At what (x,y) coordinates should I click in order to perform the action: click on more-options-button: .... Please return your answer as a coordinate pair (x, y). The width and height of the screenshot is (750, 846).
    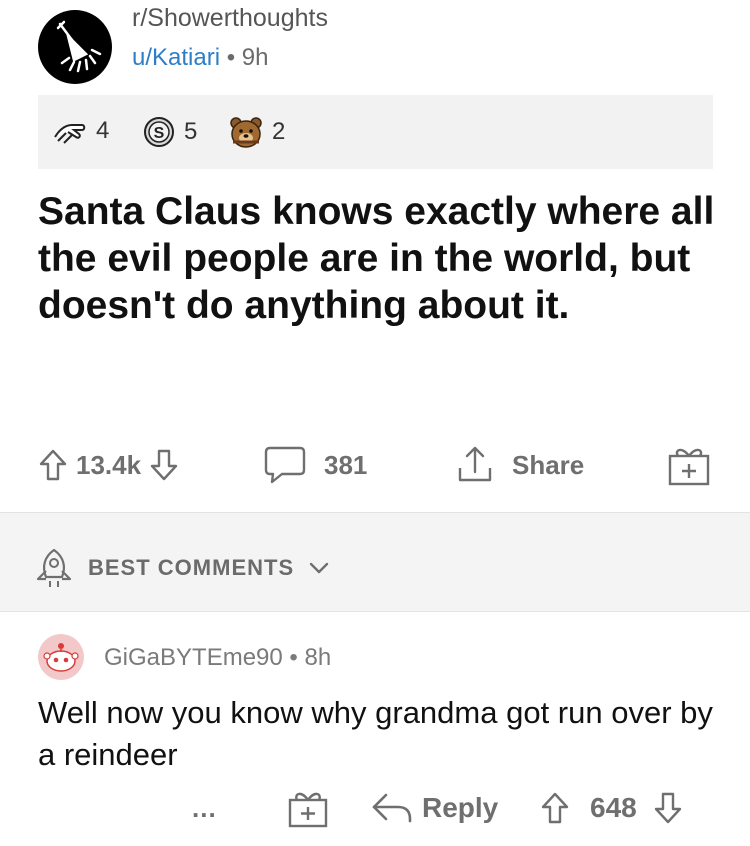
    Looking at the image, I should click on (204, 808).